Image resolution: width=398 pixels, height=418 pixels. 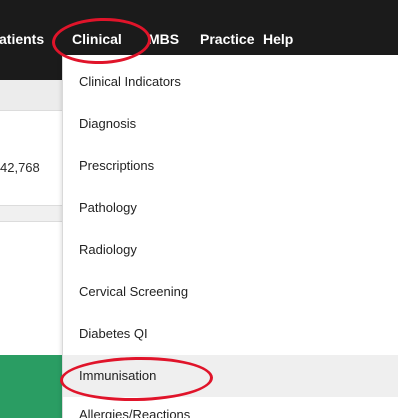 I want to click on menu-item-pathology: Pathology, so click(x=230, y=208).